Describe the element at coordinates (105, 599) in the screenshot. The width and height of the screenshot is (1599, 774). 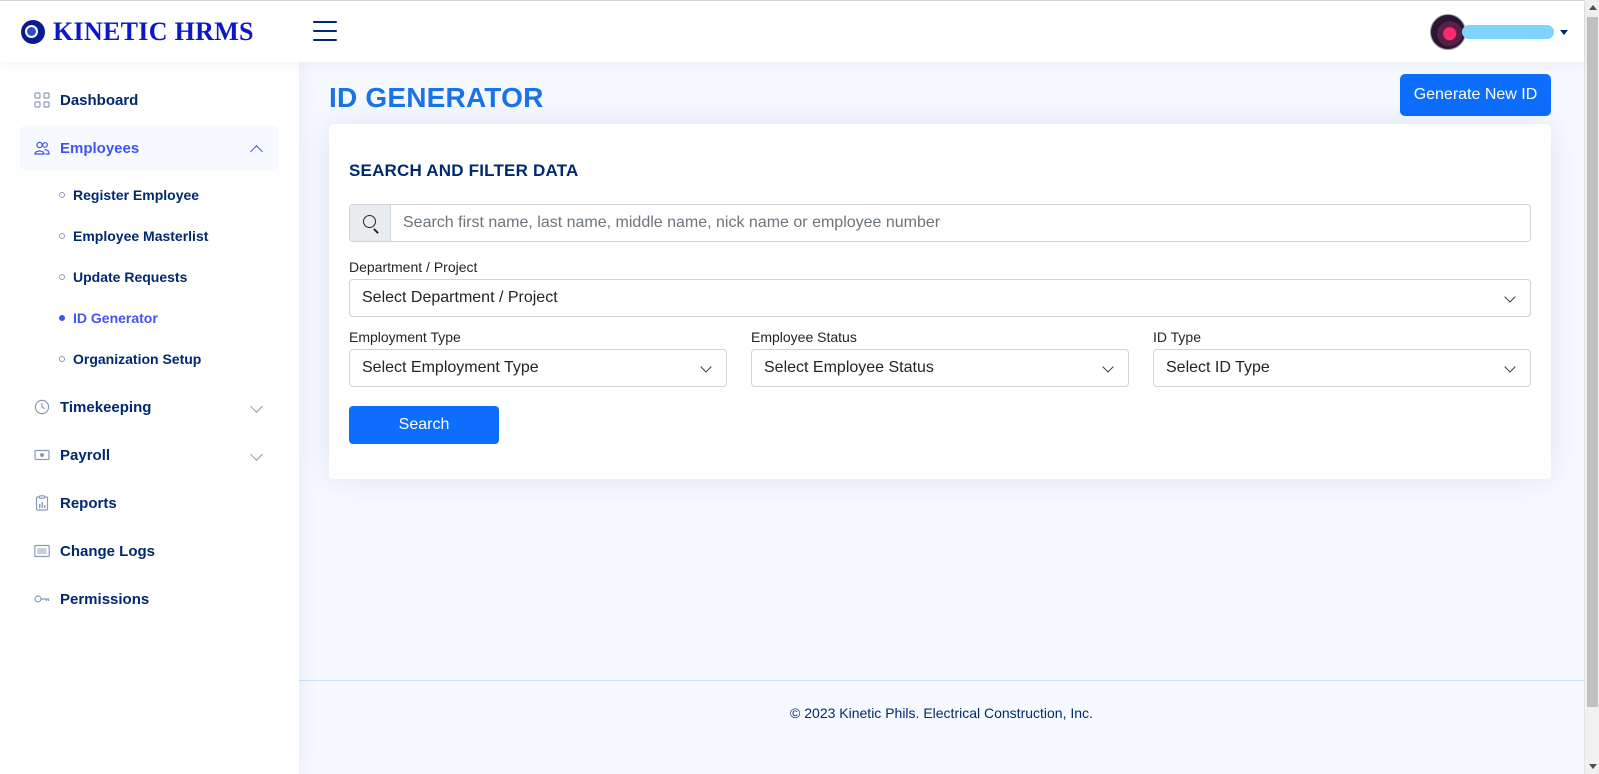
I see `sidebar-item-label: Permissions` at that location.